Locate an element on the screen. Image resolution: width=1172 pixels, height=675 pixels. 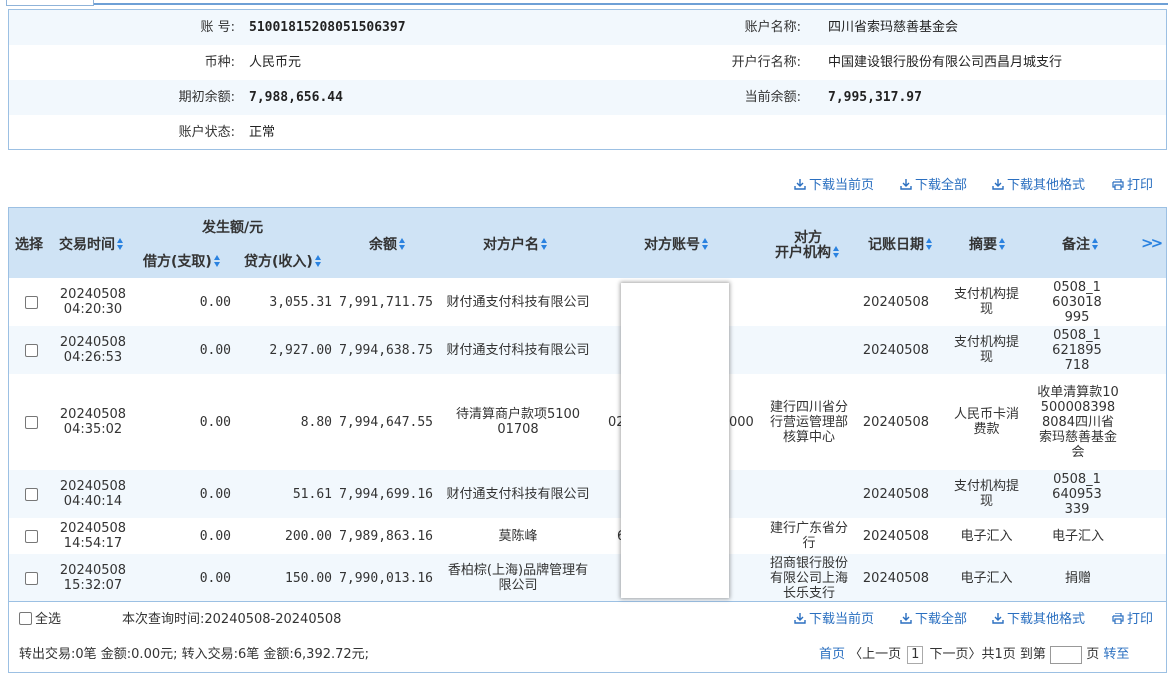
header-amount-group: 发生额/元 is located at coordinates (233, 228).